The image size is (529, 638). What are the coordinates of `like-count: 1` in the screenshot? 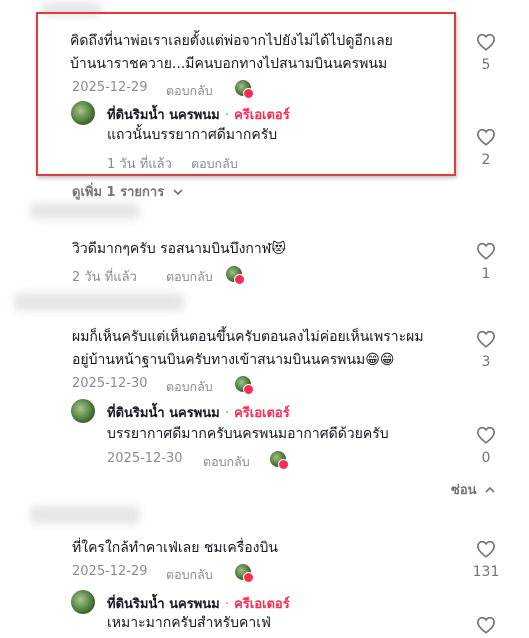 It's located at (486, 274).